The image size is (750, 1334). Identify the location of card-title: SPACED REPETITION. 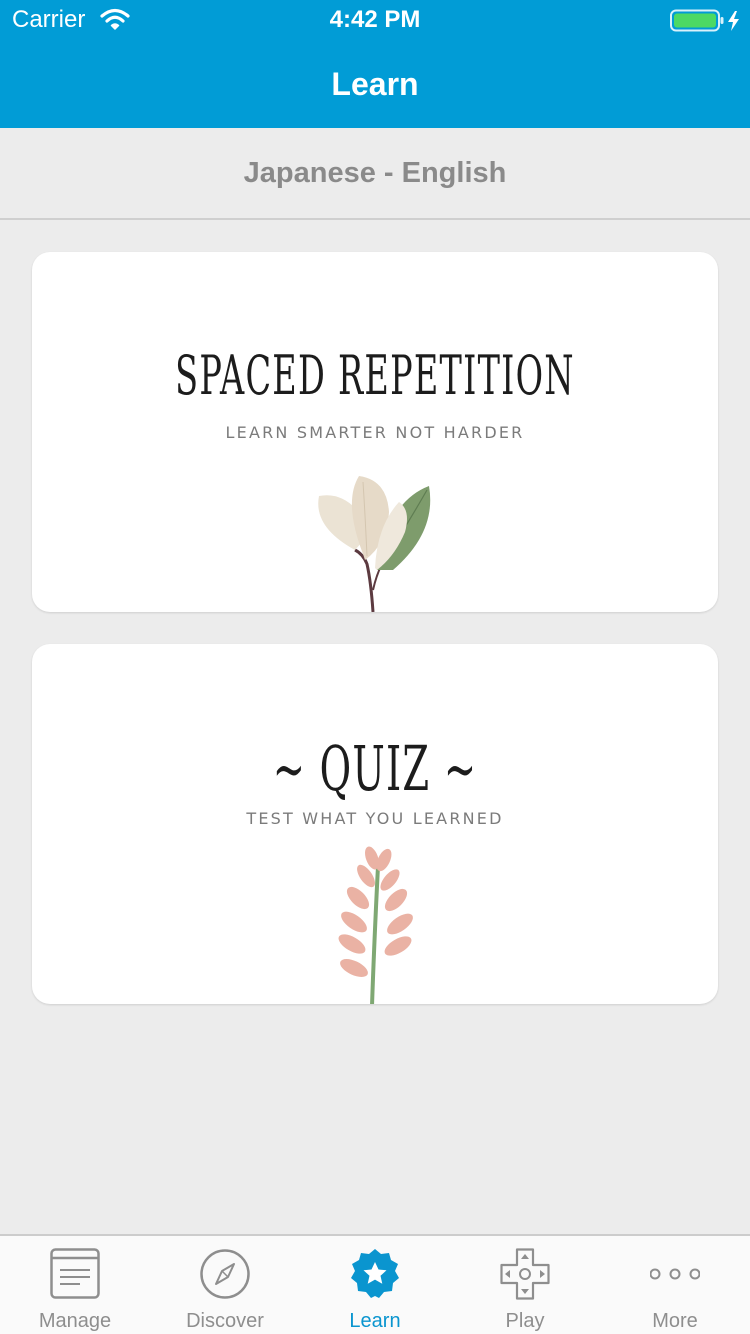
(375, 375).